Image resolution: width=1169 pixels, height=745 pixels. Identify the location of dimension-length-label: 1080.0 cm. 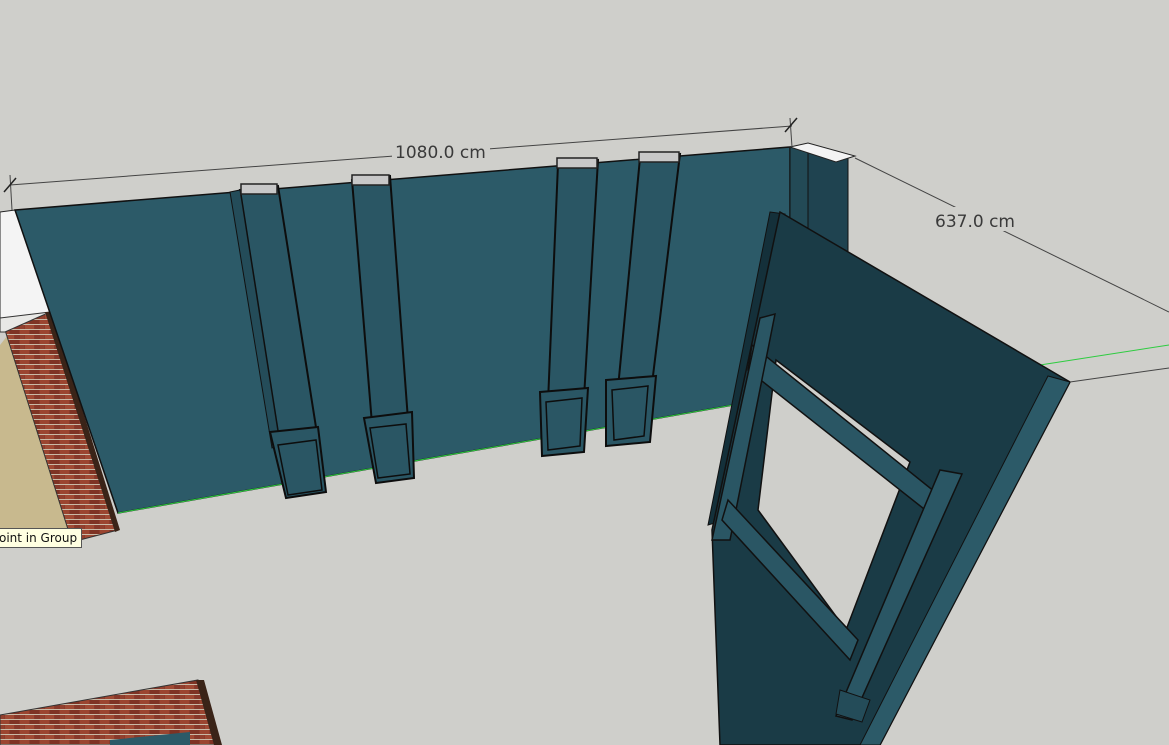
(440, 153).